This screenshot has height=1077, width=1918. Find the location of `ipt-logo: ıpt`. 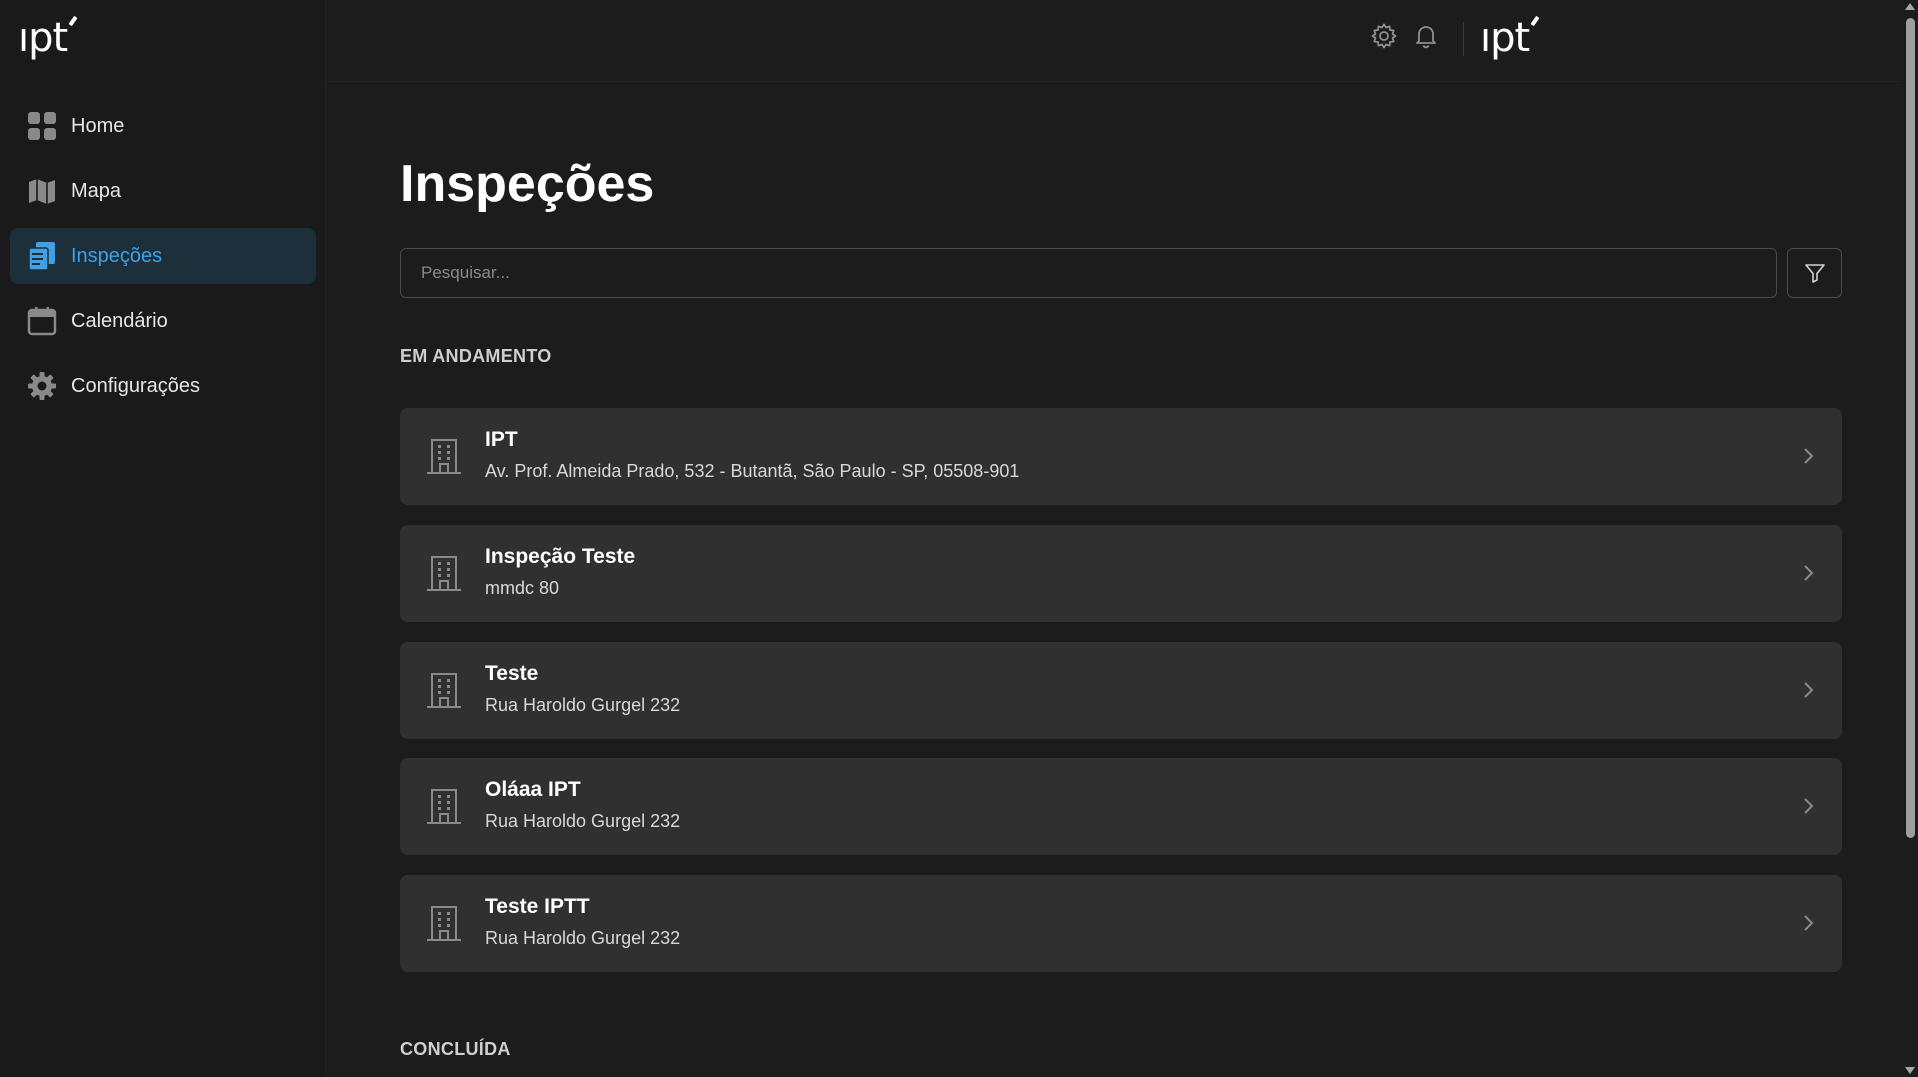

ipt-logo: ıpt is located at coordinates (48, 38).